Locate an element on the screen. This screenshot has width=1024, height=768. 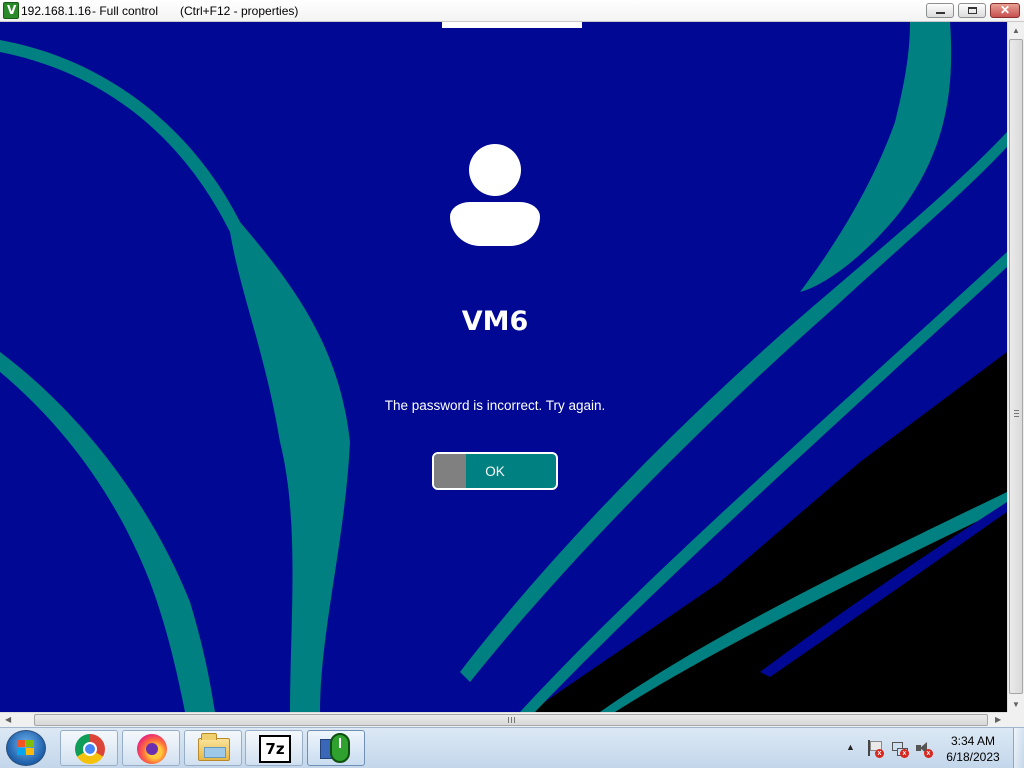
firefox-icon is located at coordinates (152, 749).